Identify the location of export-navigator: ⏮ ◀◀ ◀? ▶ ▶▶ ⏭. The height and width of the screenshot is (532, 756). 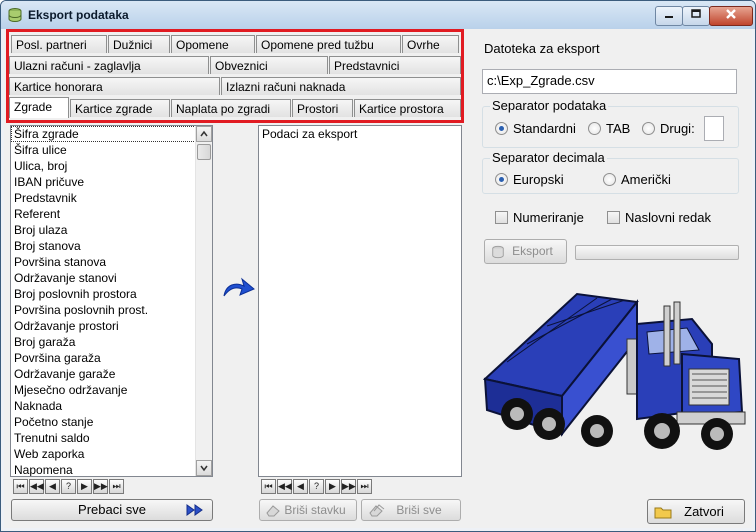
(317, 488).